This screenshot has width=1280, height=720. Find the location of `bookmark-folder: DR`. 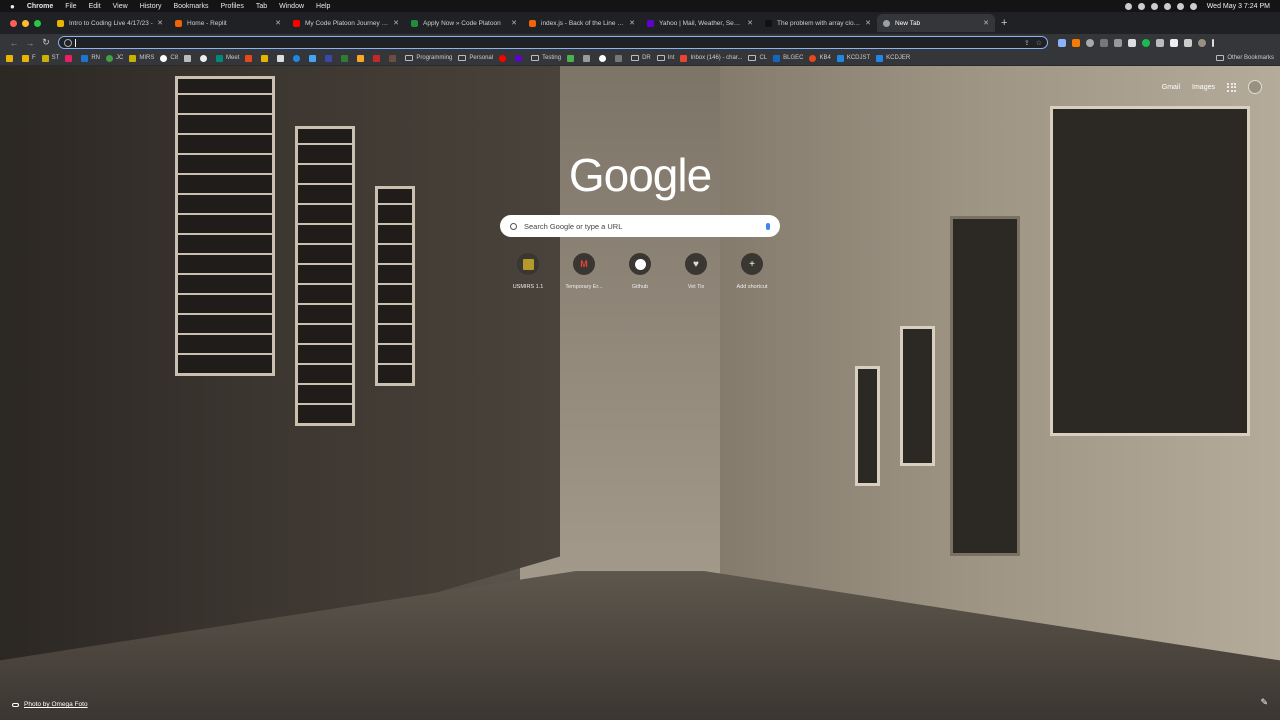

bookmark-folder: DR is located at coordinates (641, 58).